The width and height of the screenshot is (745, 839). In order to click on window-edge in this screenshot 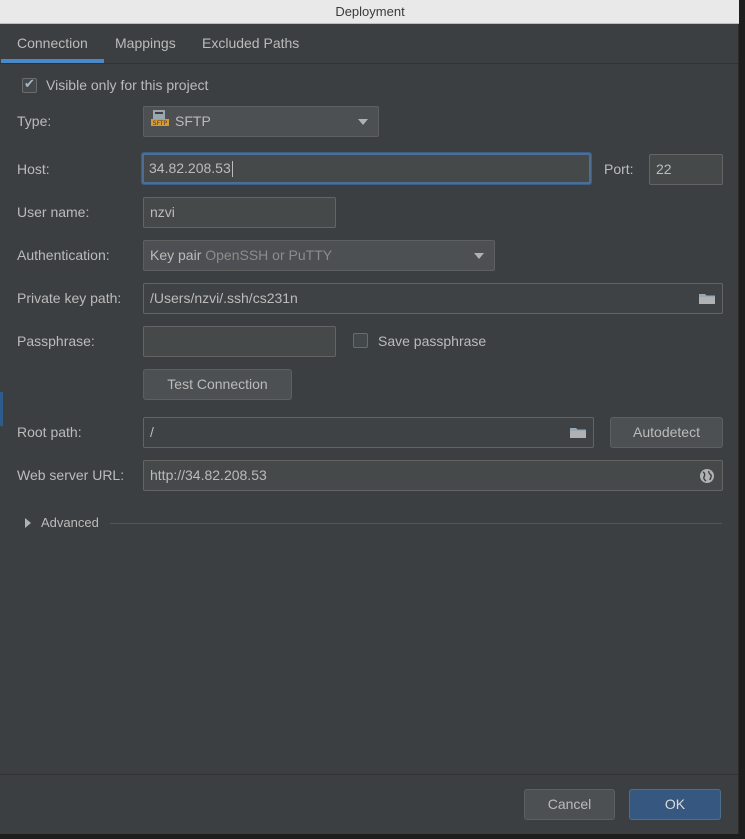, I will do `click(742, 419)`.